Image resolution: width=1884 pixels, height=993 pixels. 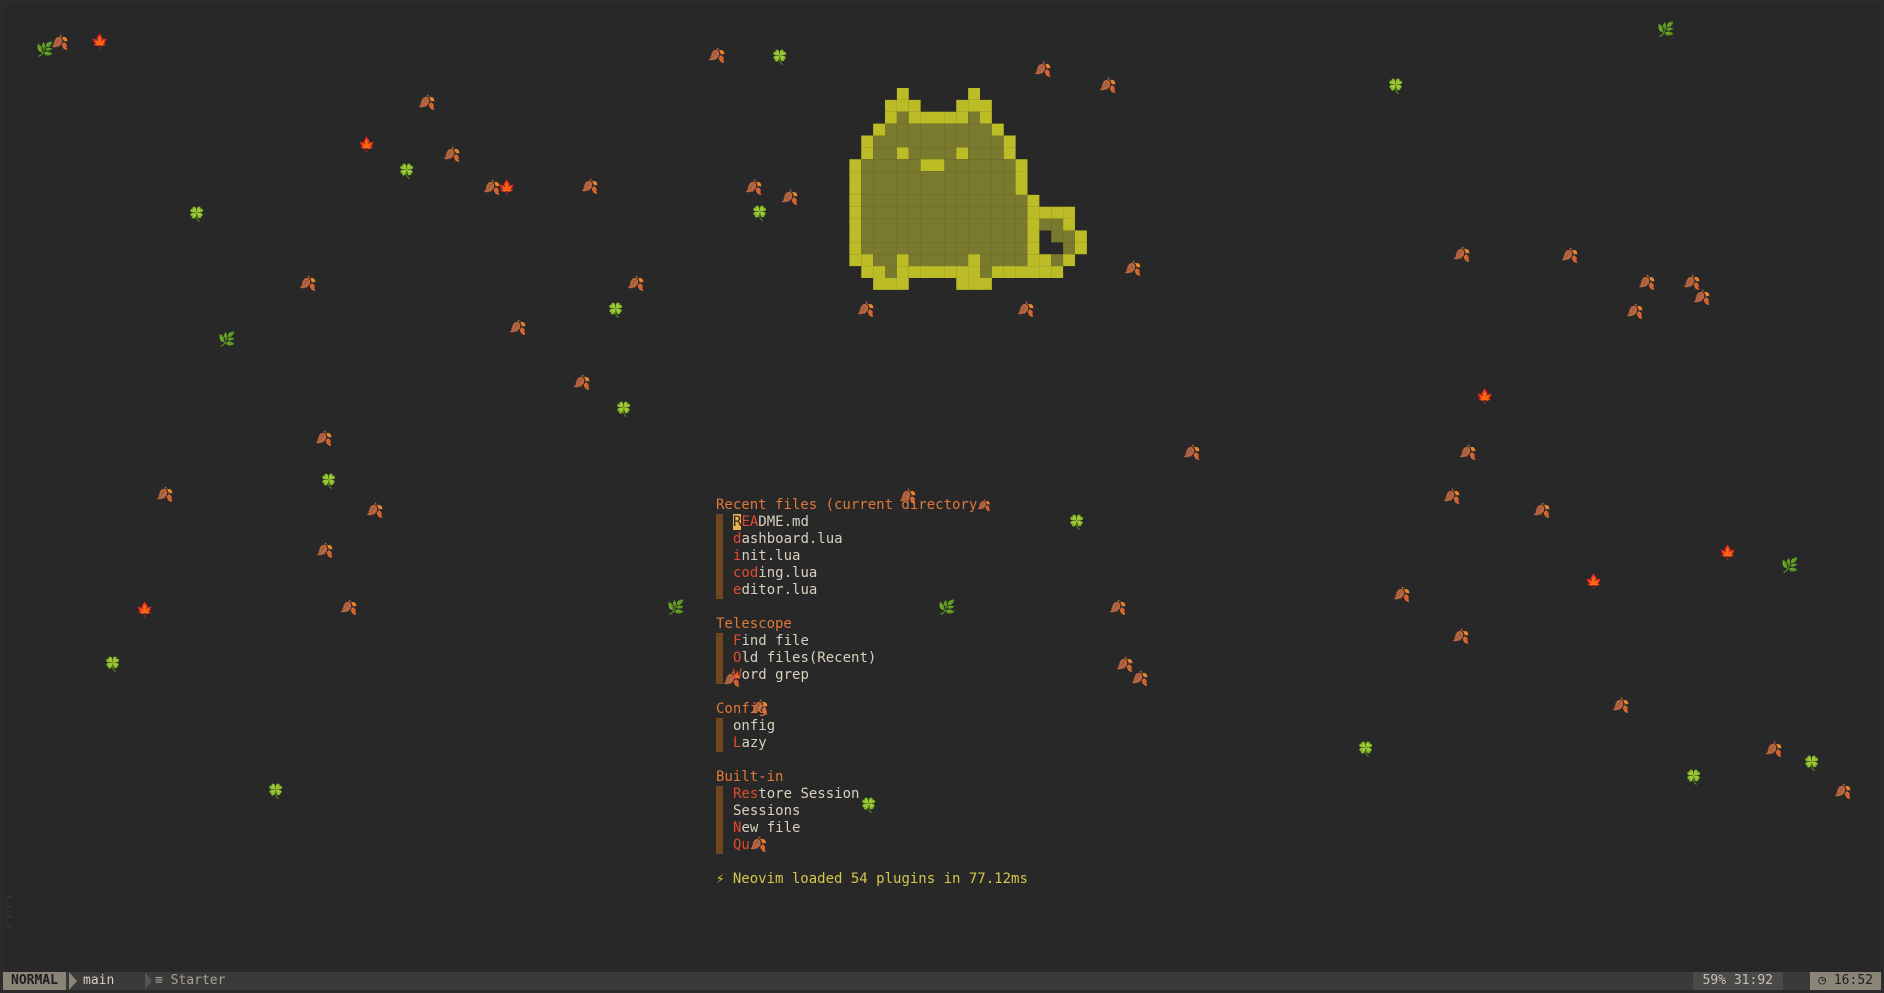 I want to click on empty-line-markers: ~ ~ ~ ~, so click(x=9, y=912).